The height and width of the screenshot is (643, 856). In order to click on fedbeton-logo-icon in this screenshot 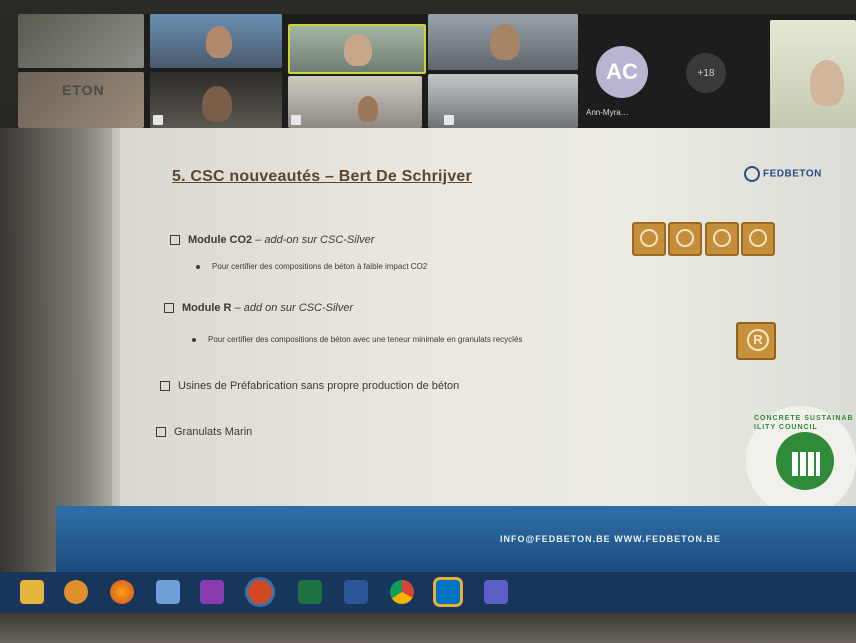, I will do `click(752, 174)`.